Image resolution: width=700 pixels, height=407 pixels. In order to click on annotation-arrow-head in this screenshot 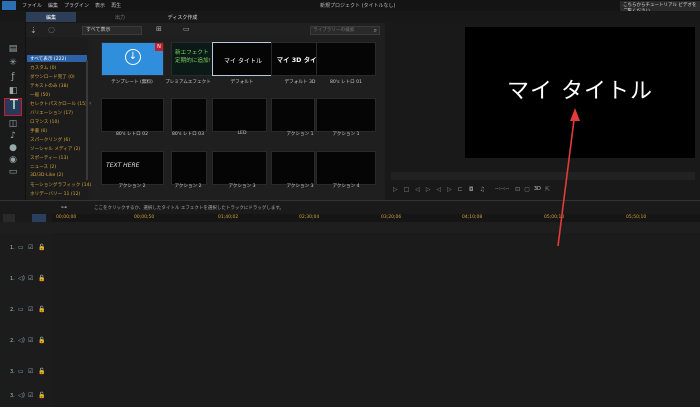, I will do `click(575, 114)`.